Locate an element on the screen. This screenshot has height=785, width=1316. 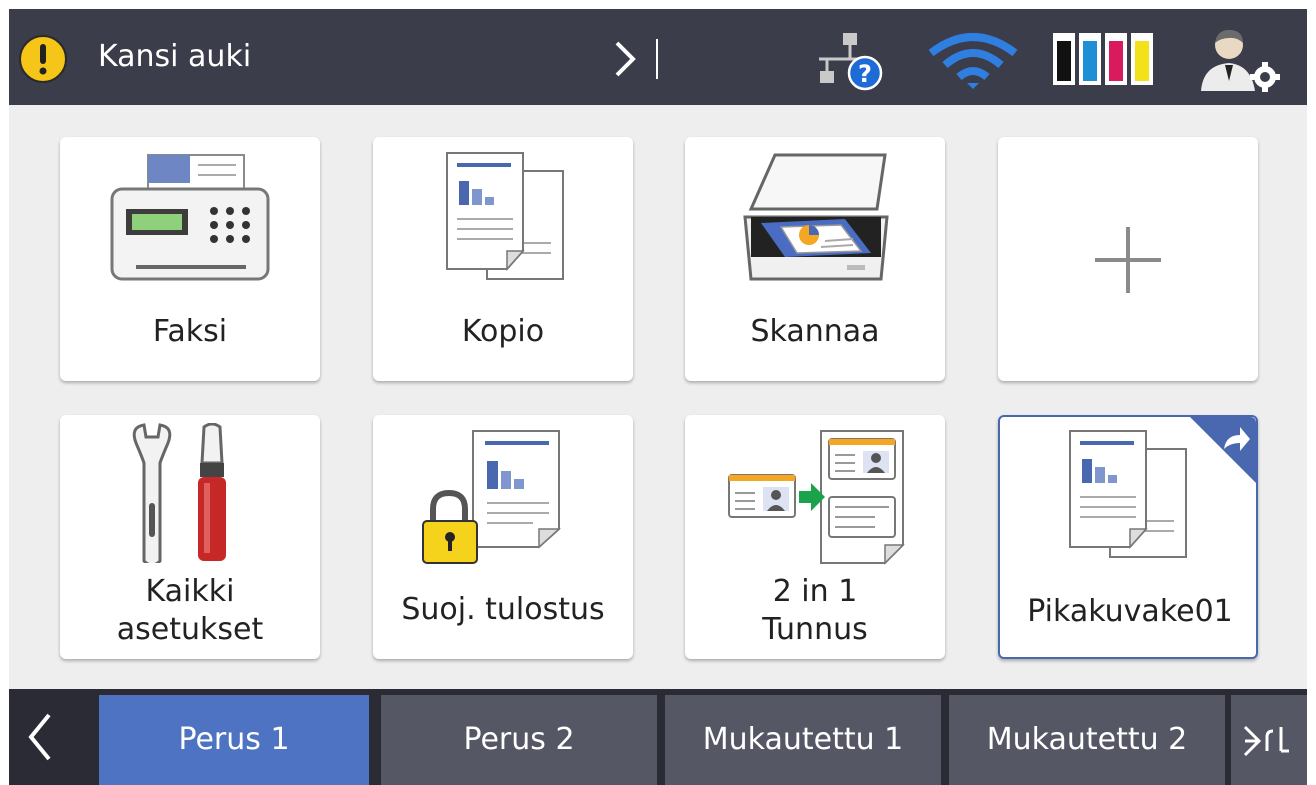
tab-mukautettu-1: Mukautettu 1 is located at coordinates (803, 740).